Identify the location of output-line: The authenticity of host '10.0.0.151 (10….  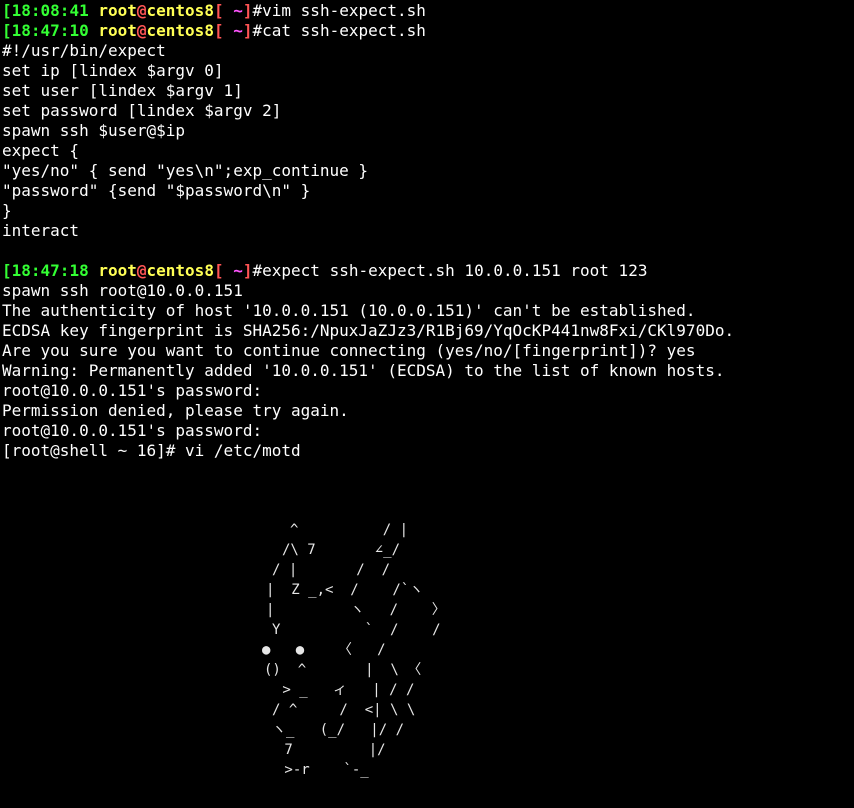
(349, 310).